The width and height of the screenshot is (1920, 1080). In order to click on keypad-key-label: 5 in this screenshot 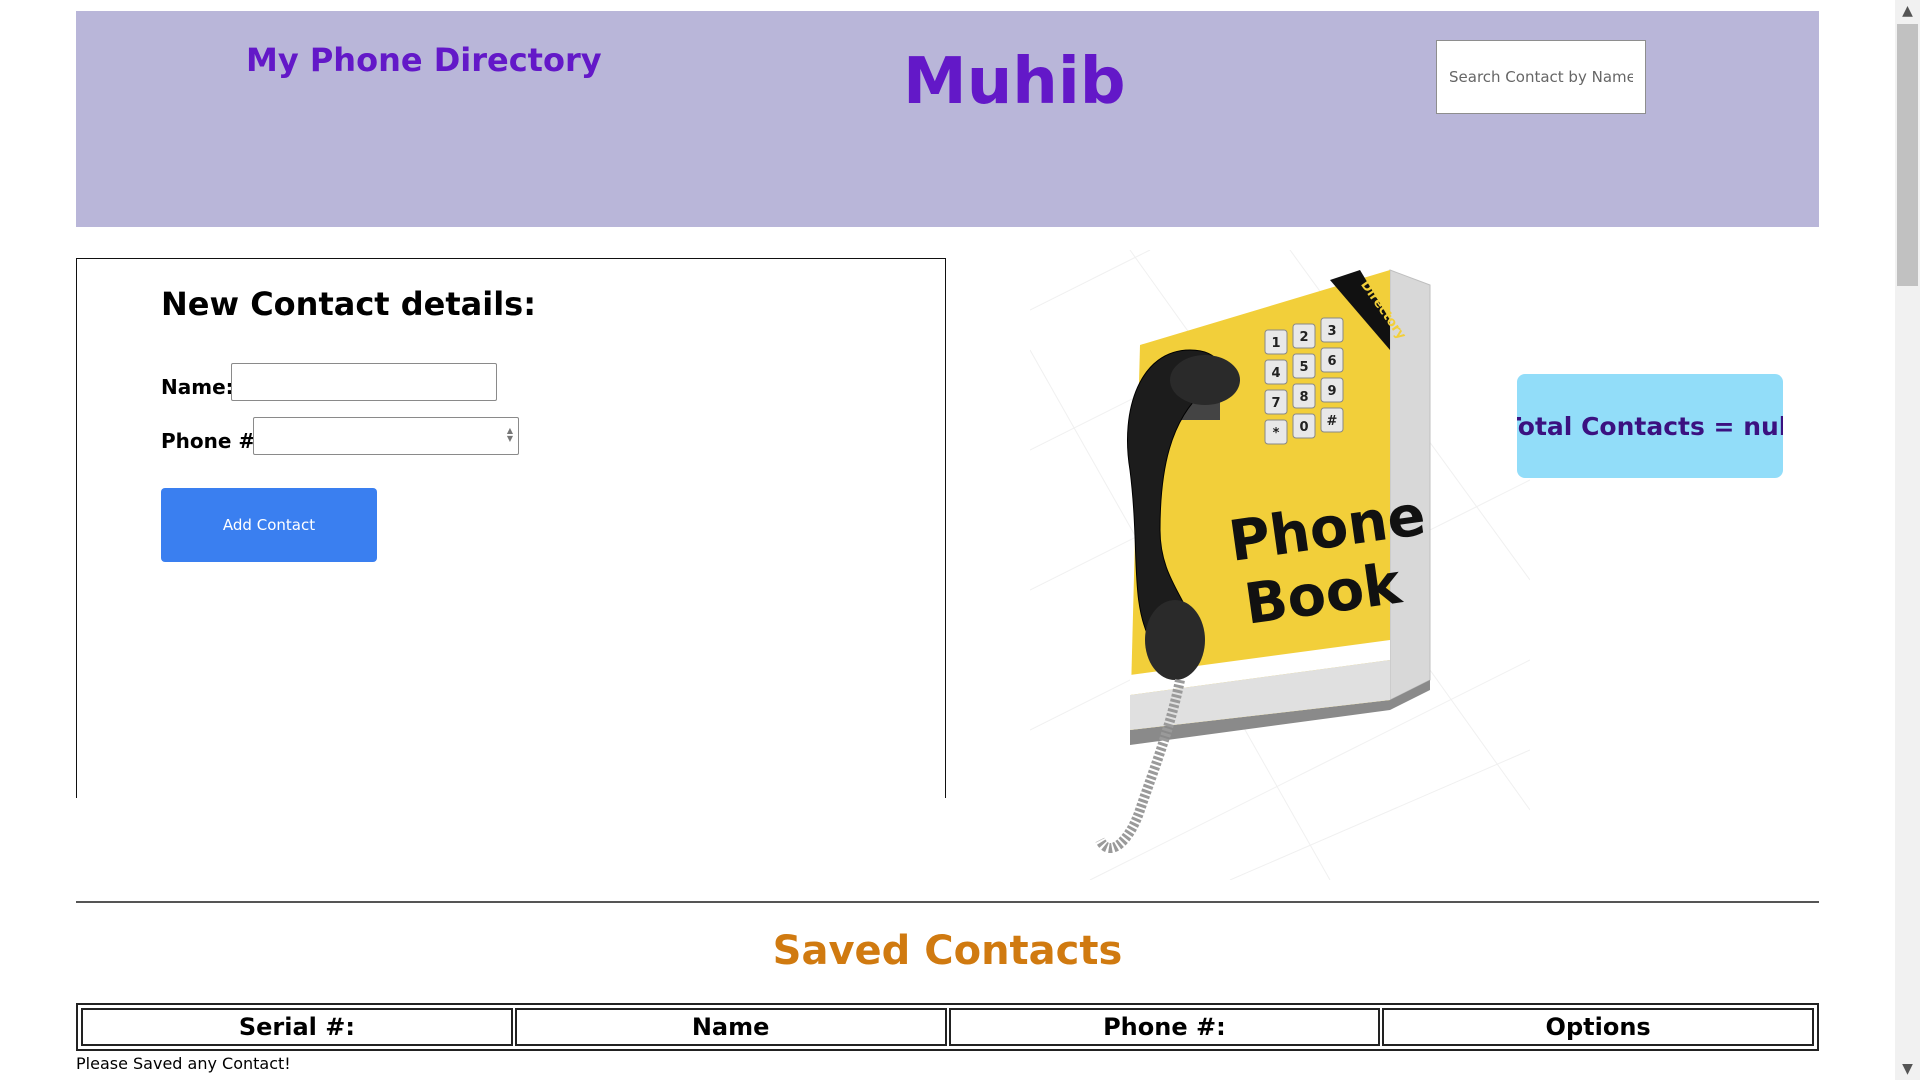, I will do `click(1303, 367)`.